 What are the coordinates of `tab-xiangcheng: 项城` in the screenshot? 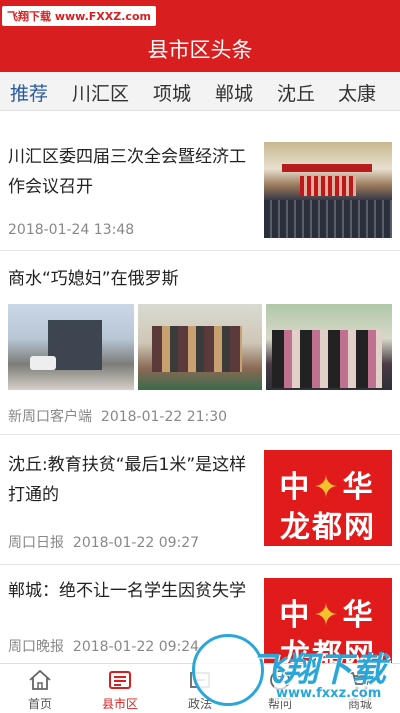 It's located at (172, 92).